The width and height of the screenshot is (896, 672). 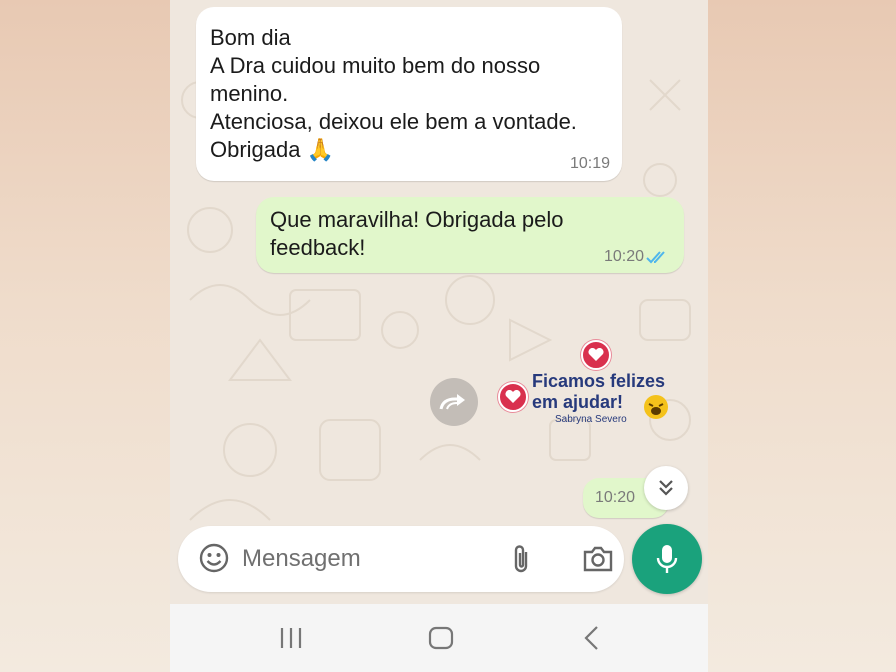 What do you see at coordinates (598, 559) in the screenshot?
I see `camera-icon` at bounding box center [598, 559].